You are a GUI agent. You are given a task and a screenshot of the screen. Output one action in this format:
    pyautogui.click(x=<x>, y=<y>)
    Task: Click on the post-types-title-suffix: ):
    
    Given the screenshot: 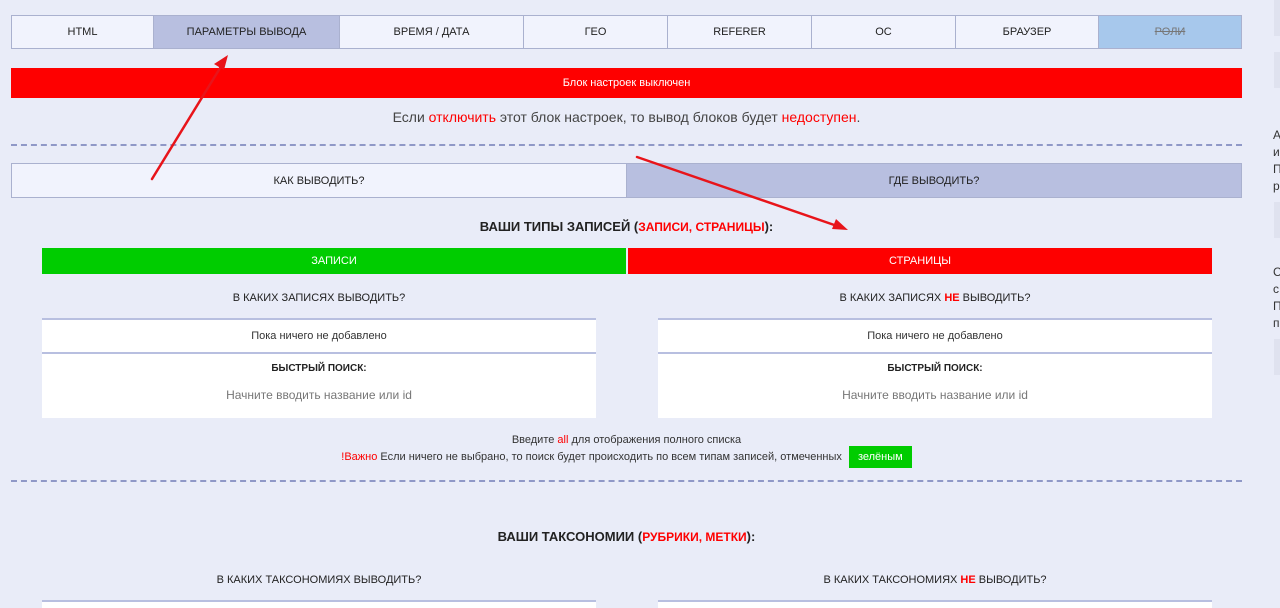 What is the action you would take?
    pyautogui.click(x=769, y=226)
    